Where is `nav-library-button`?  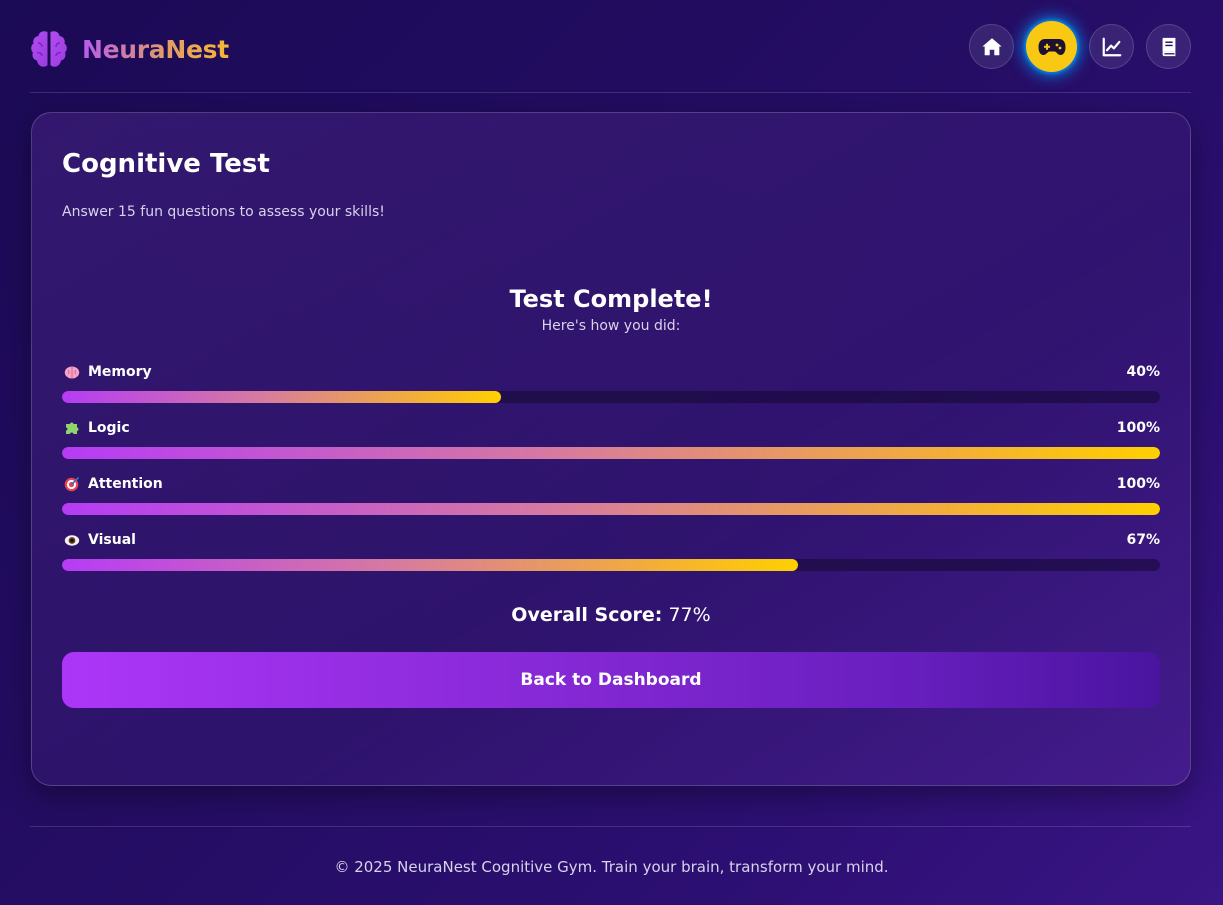
nav-library-button is located at coordinates (1168, 46).